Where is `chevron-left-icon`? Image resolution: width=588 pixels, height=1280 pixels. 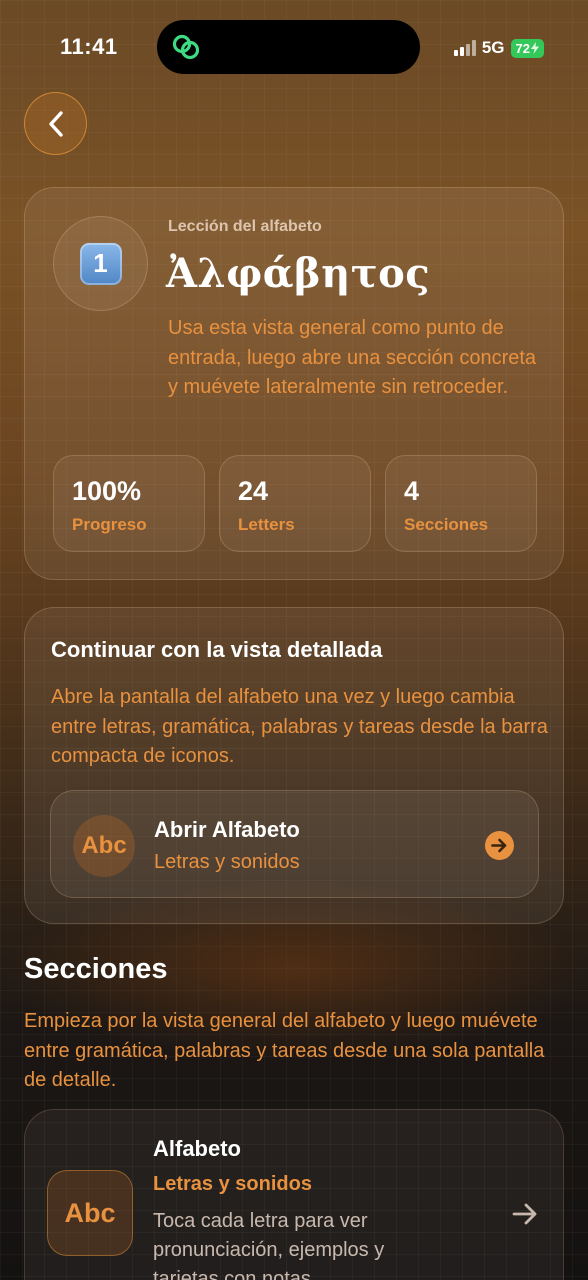 chevron-left-icon is located at coordinates (55, 123).